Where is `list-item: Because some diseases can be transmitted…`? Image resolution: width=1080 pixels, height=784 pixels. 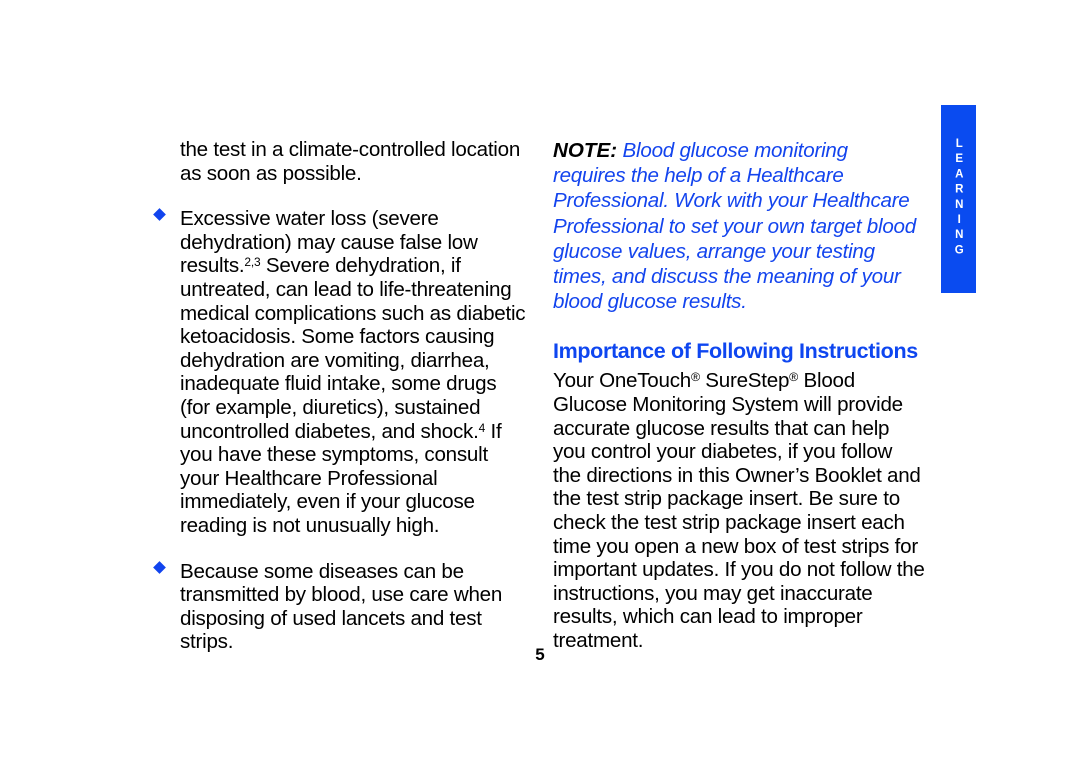
list-item: Because some diseases can be transmitted… is located at coordinates (340, 606).